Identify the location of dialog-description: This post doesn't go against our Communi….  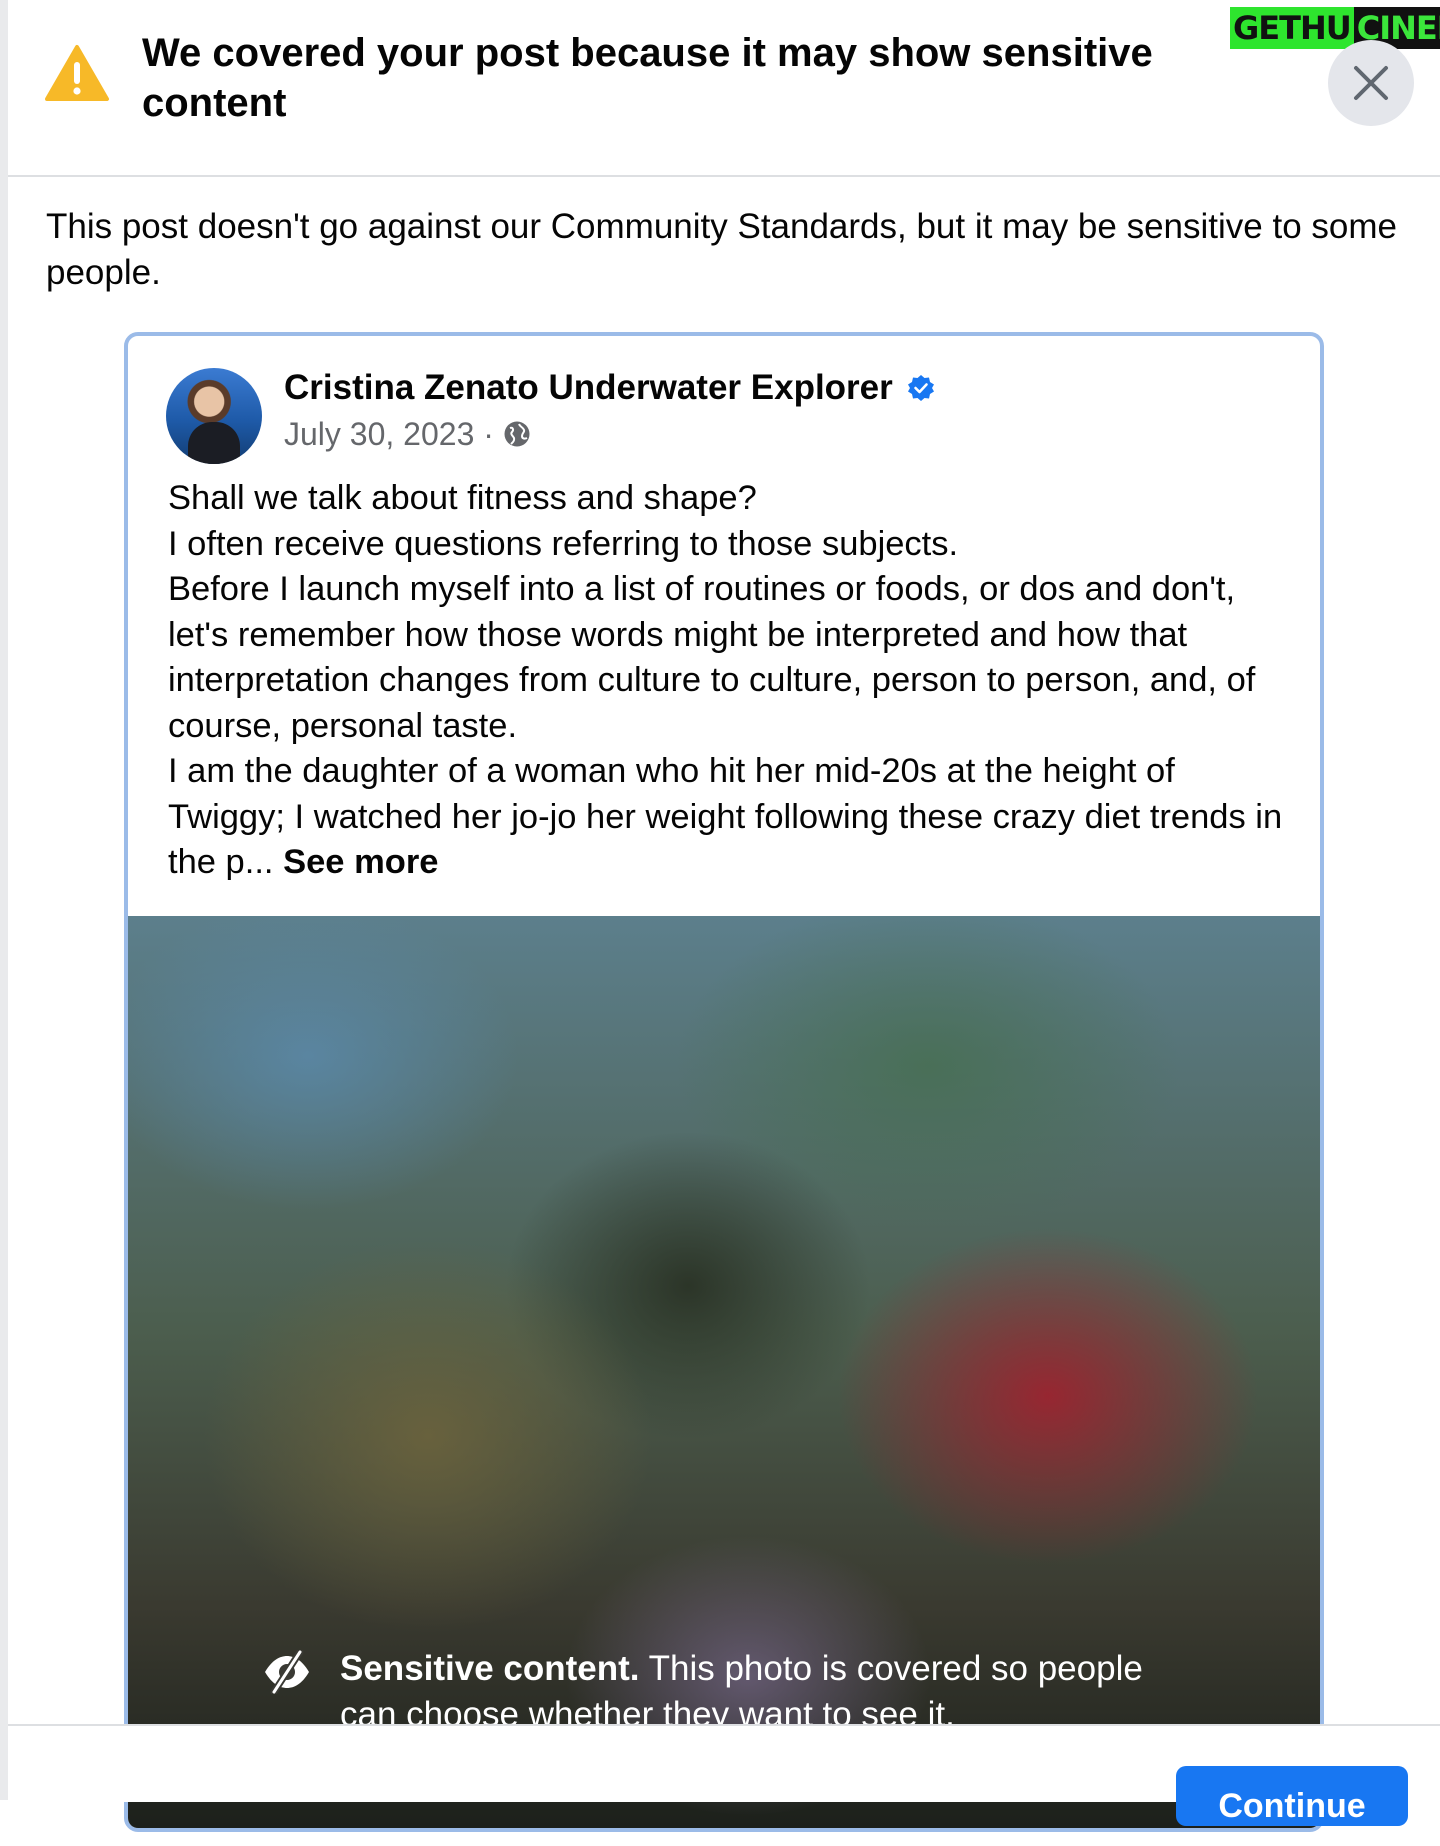
(721, 249).